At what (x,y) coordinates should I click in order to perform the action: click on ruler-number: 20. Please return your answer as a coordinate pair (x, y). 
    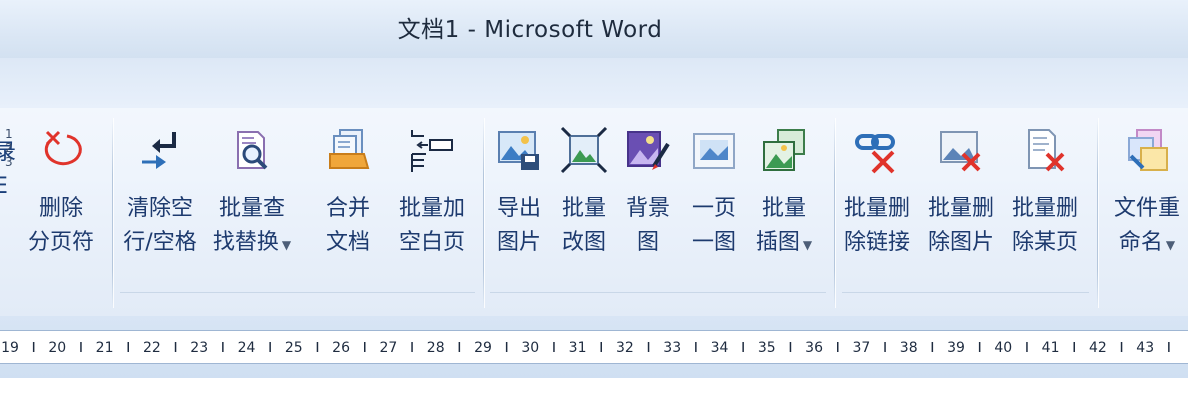
    Looking at the image, I should click on (57, 348).